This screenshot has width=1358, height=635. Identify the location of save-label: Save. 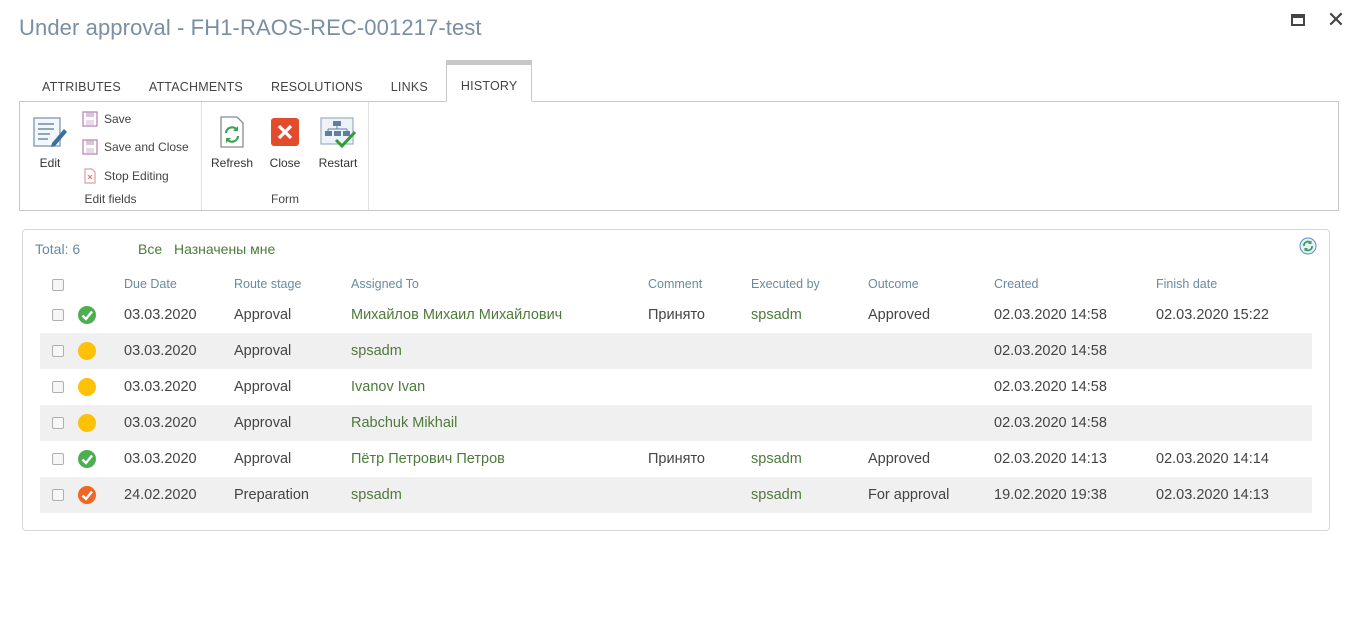
(118, 119).